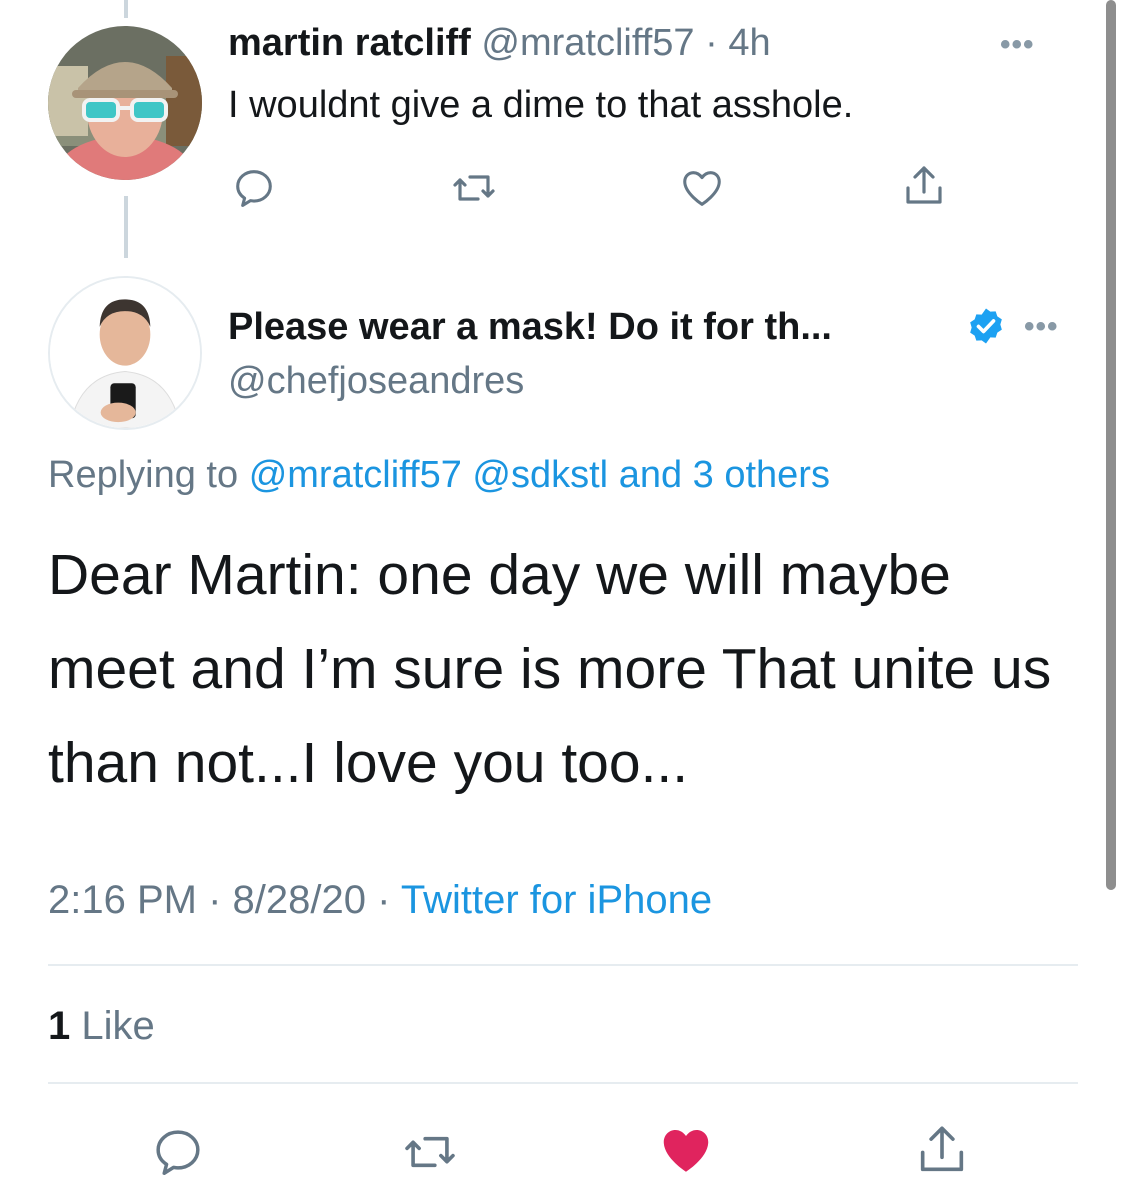 Image resolution: width=1124 pixels, height=1194 pixels. I want to click on replying-to-label: Replying to, so click(143, 475).